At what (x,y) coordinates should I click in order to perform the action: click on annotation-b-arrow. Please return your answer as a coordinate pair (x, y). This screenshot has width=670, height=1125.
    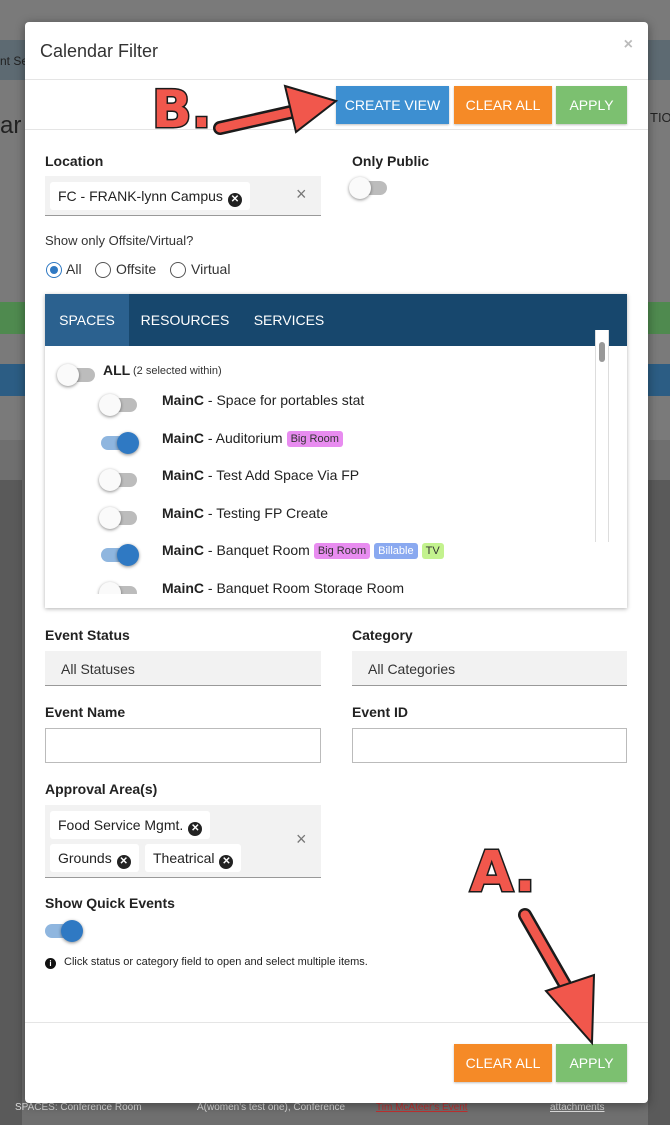
    Looking at the image, I should click on (276, 109).